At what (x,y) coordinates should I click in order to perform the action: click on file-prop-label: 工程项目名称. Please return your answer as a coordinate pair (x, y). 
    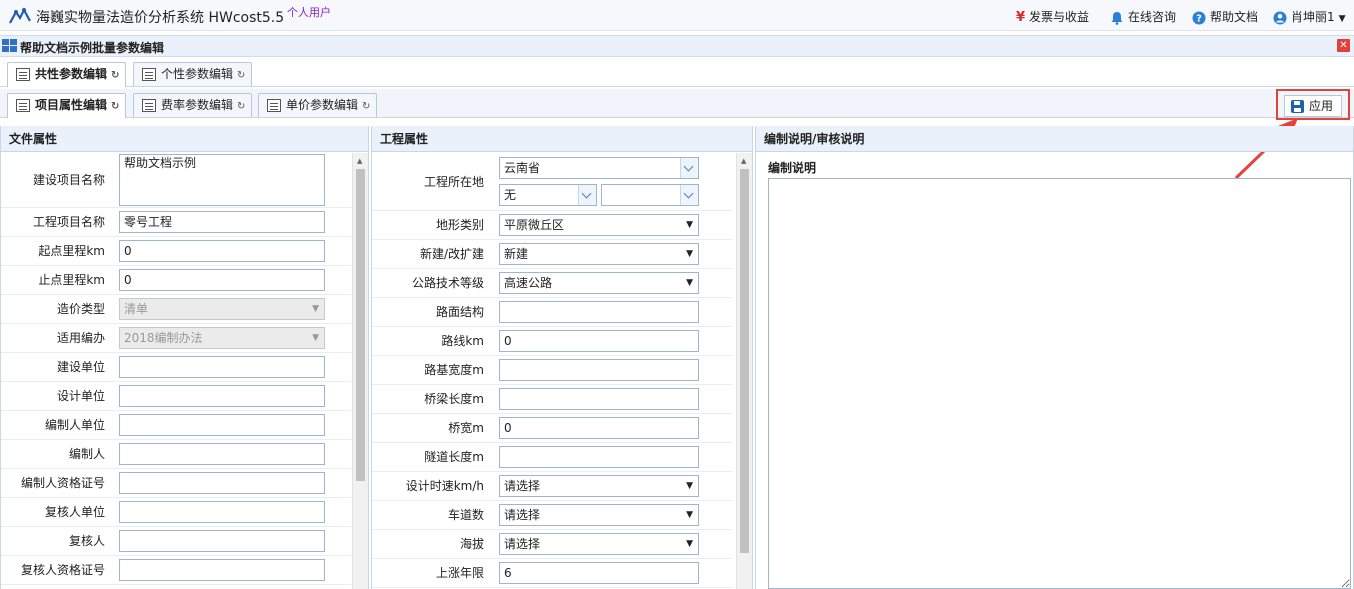
    Looking at the image, I should click on (68, 222).